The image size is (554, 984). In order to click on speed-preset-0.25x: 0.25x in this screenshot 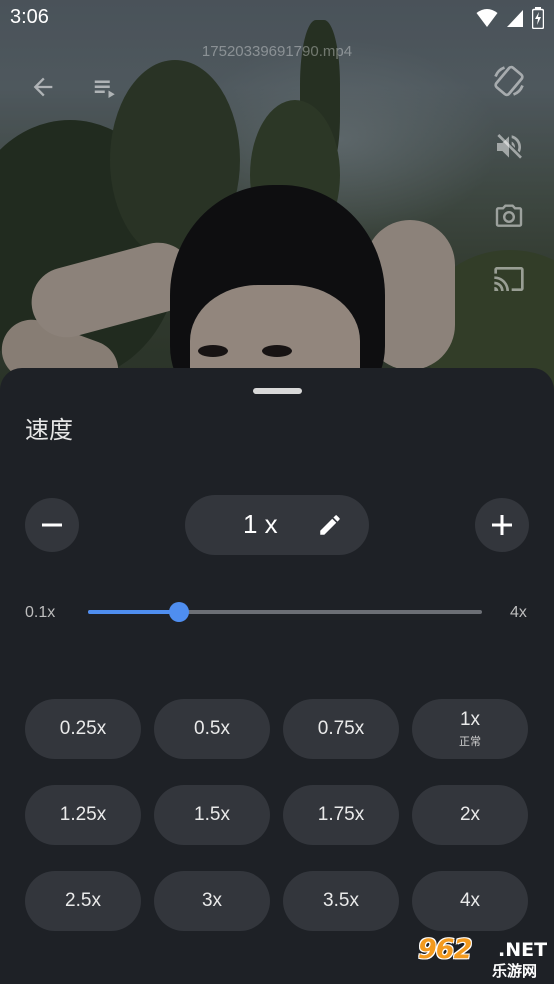, I will do `click(83, 729)`.